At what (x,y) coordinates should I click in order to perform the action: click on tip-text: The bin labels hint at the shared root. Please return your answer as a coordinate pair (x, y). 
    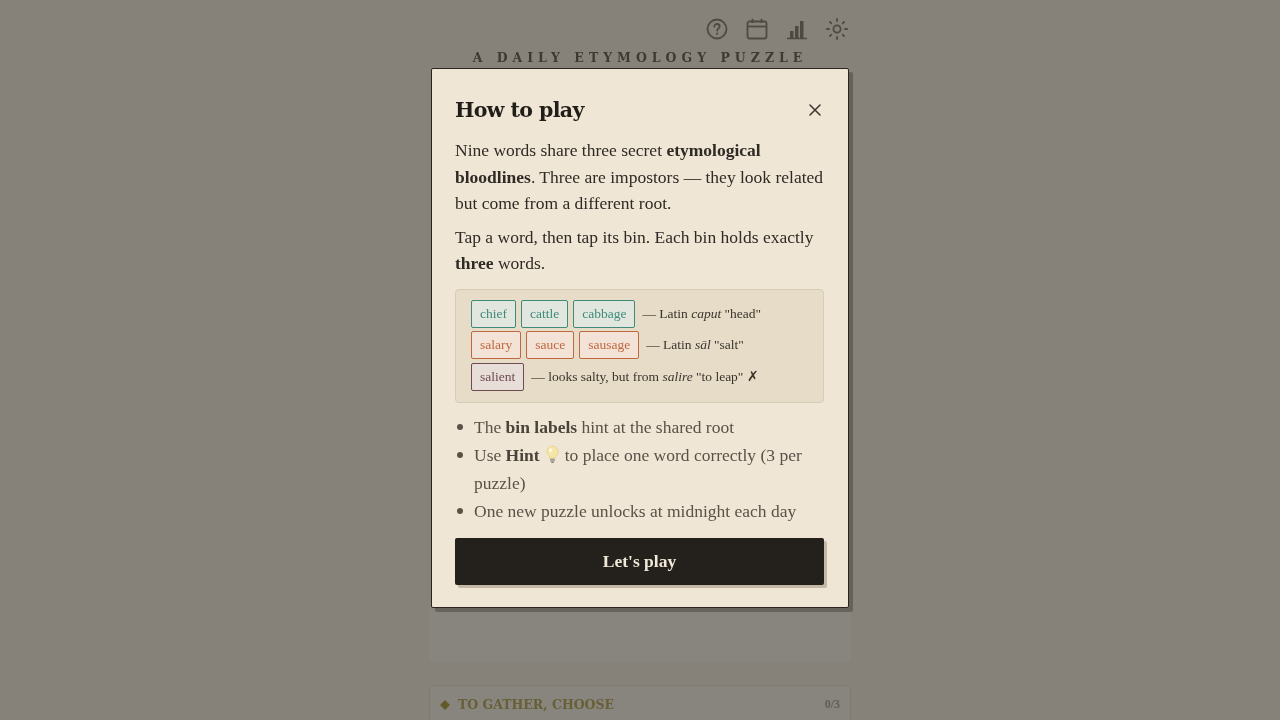
    Looking at the image, I should click on (604, 427).